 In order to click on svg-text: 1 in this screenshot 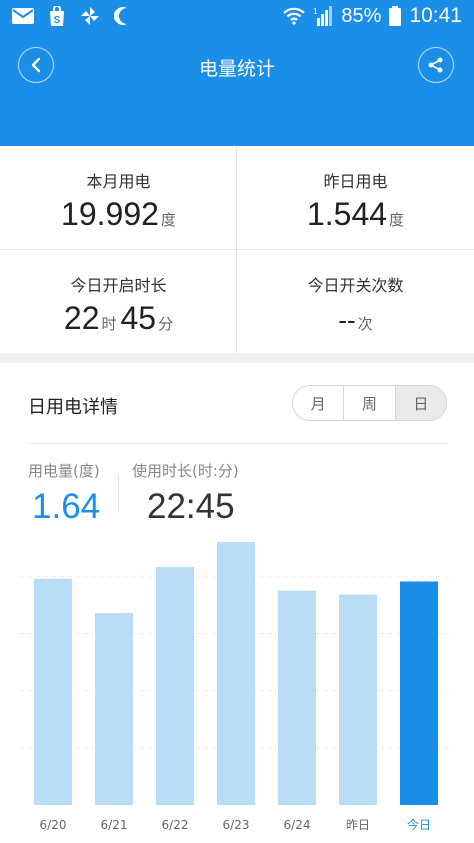, I will do `click(315, 11)`.